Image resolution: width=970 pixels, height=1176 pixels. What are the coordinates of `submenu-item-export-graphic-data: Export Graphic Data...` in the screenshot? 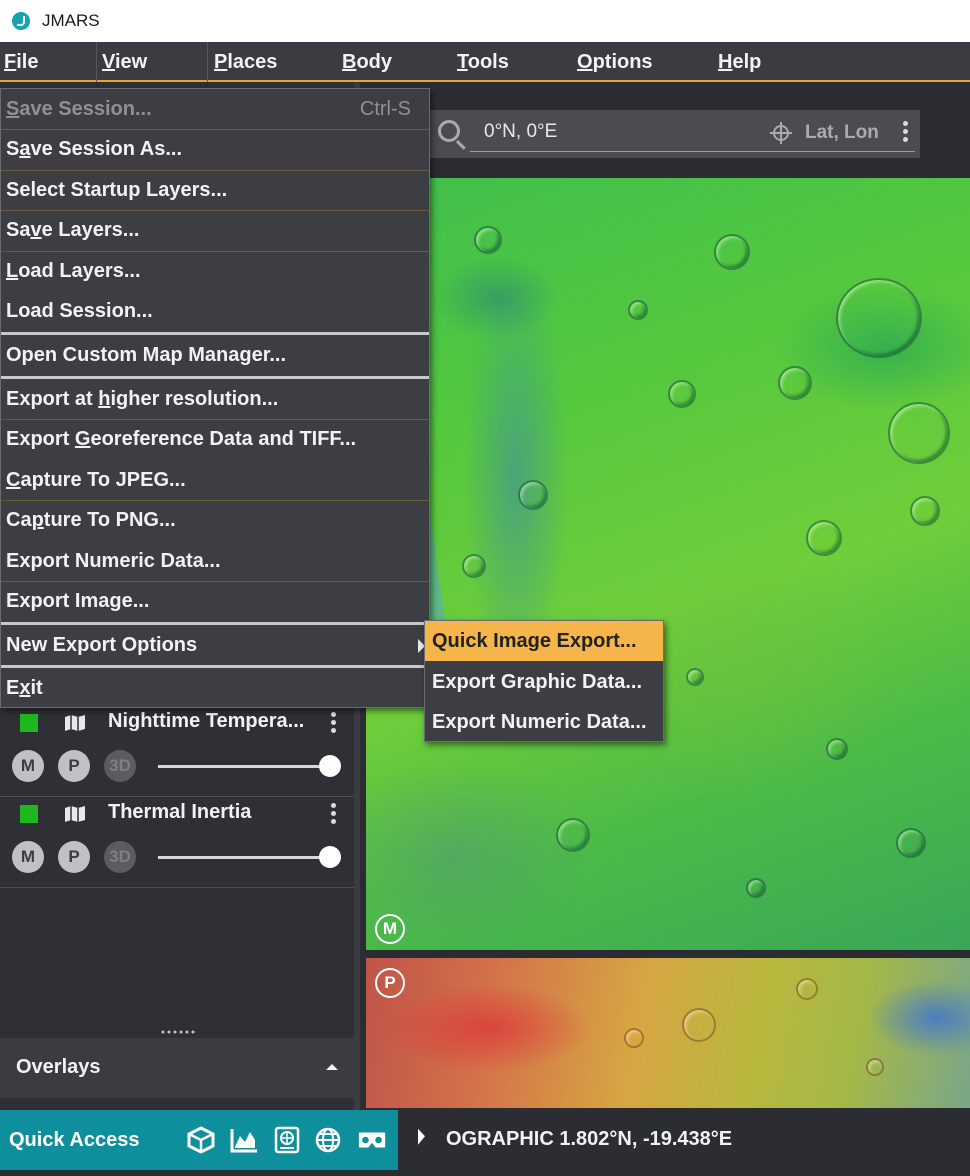 It's located at (544, 682).